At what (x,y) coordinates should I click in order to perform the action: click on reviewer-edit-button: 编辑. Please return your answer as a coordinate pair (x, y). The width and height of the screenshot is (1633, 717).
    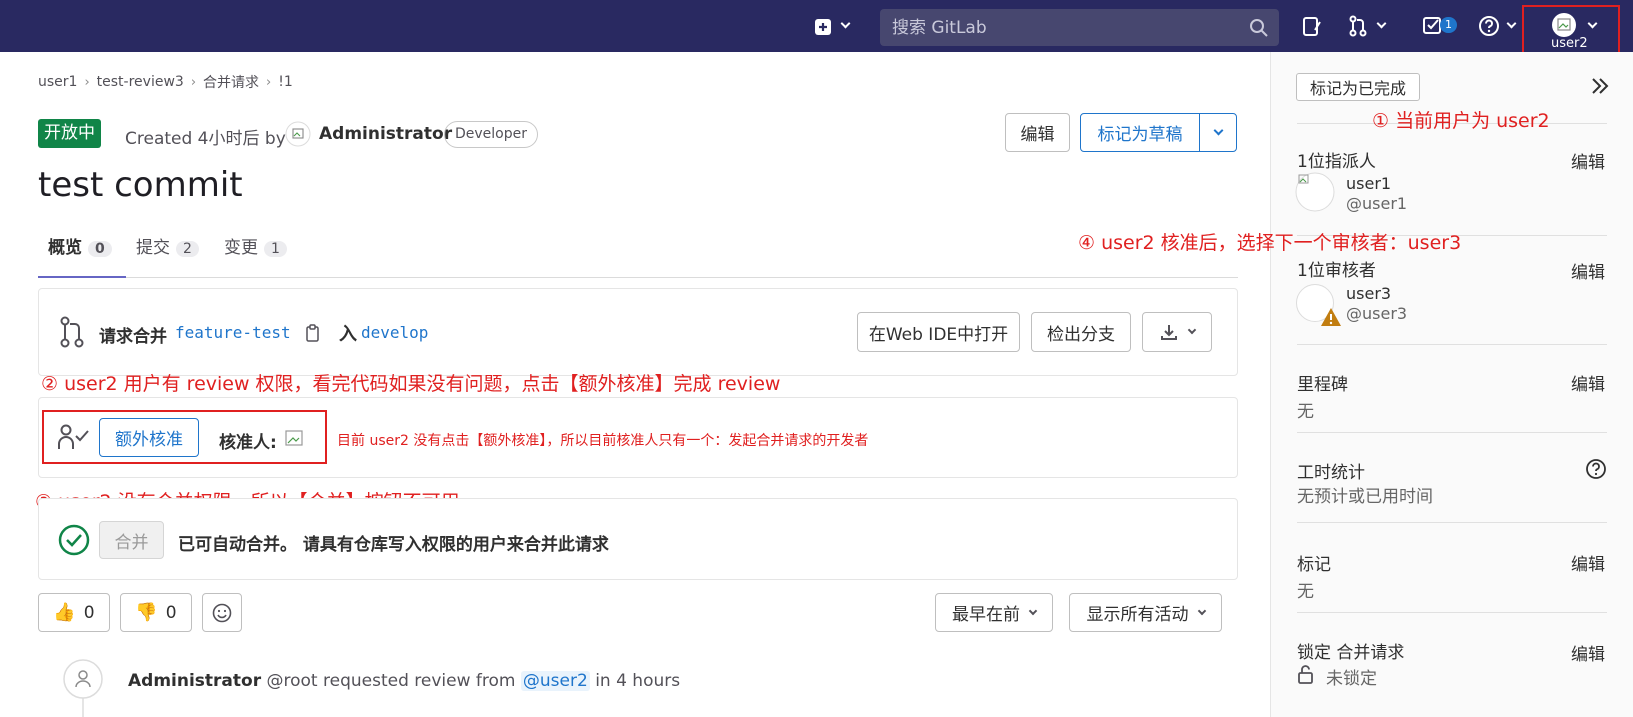
    Looking at the image, I should click on (1588, 270).